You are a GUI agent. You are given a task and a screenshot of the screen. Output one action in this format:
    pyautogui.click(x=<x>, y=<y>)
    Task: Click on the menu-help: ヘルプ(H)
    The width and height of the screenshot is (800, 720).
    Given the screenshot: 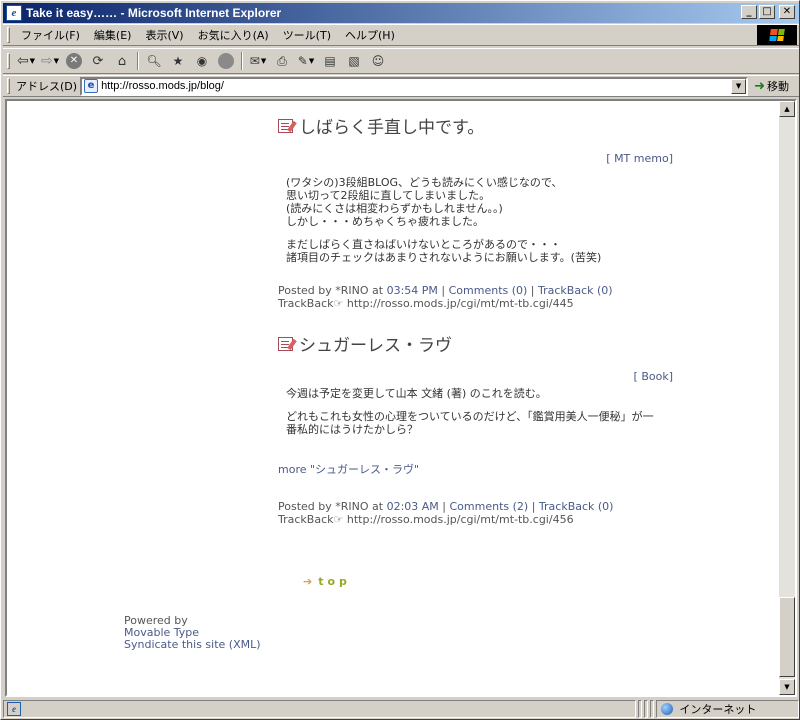 What is the action you would take?
    pyautogui.click(x=370, y=35)
    